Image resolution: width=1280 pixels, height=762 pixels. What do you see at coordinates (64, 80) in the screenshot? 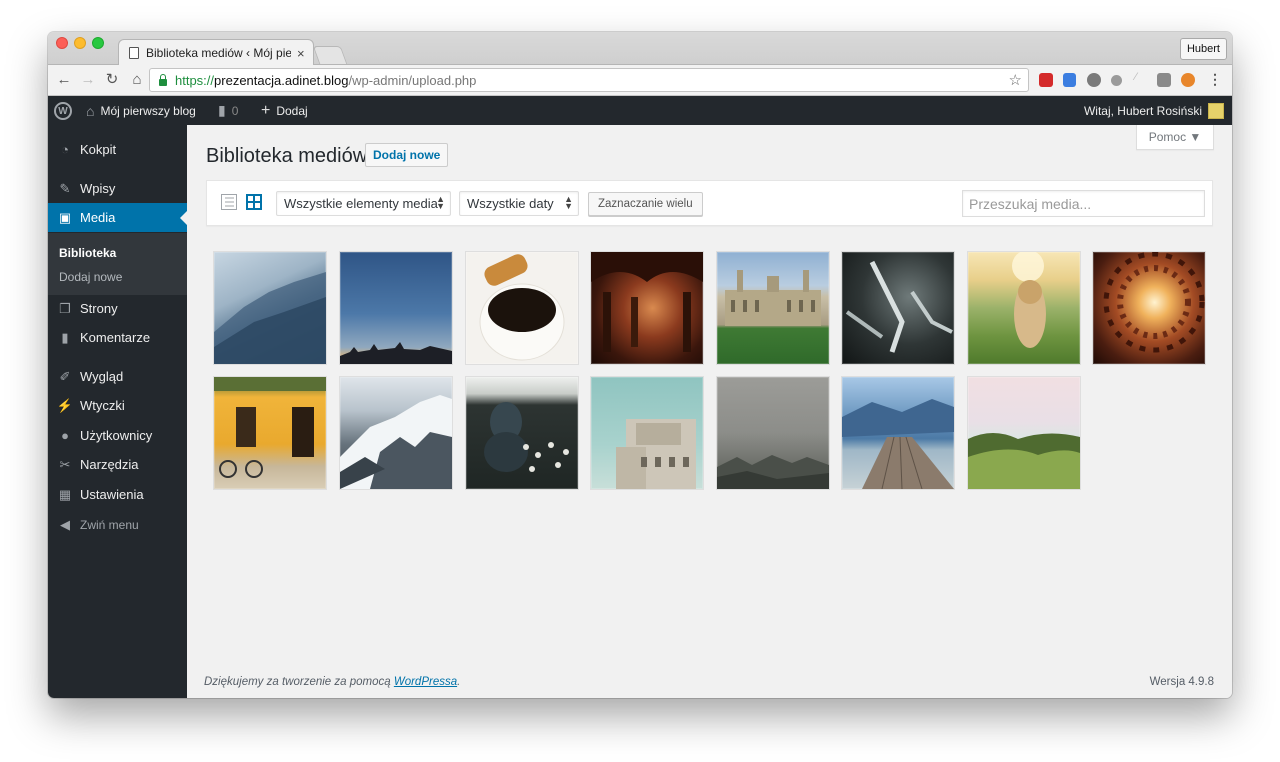
I see `back-icon: ←` at bounding box center [64, 80].